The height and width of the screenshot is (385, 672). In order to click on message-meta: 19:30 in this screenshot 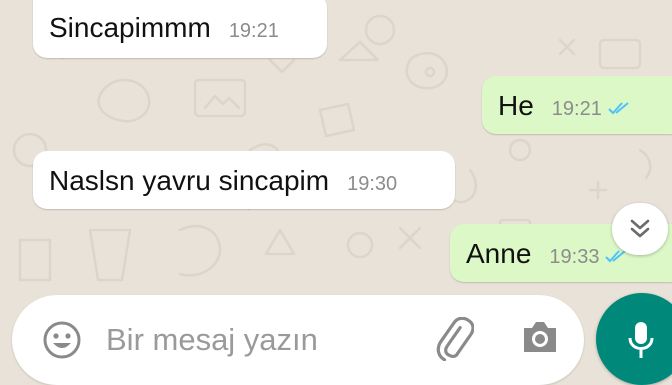, I will do `click(372, 184)`.